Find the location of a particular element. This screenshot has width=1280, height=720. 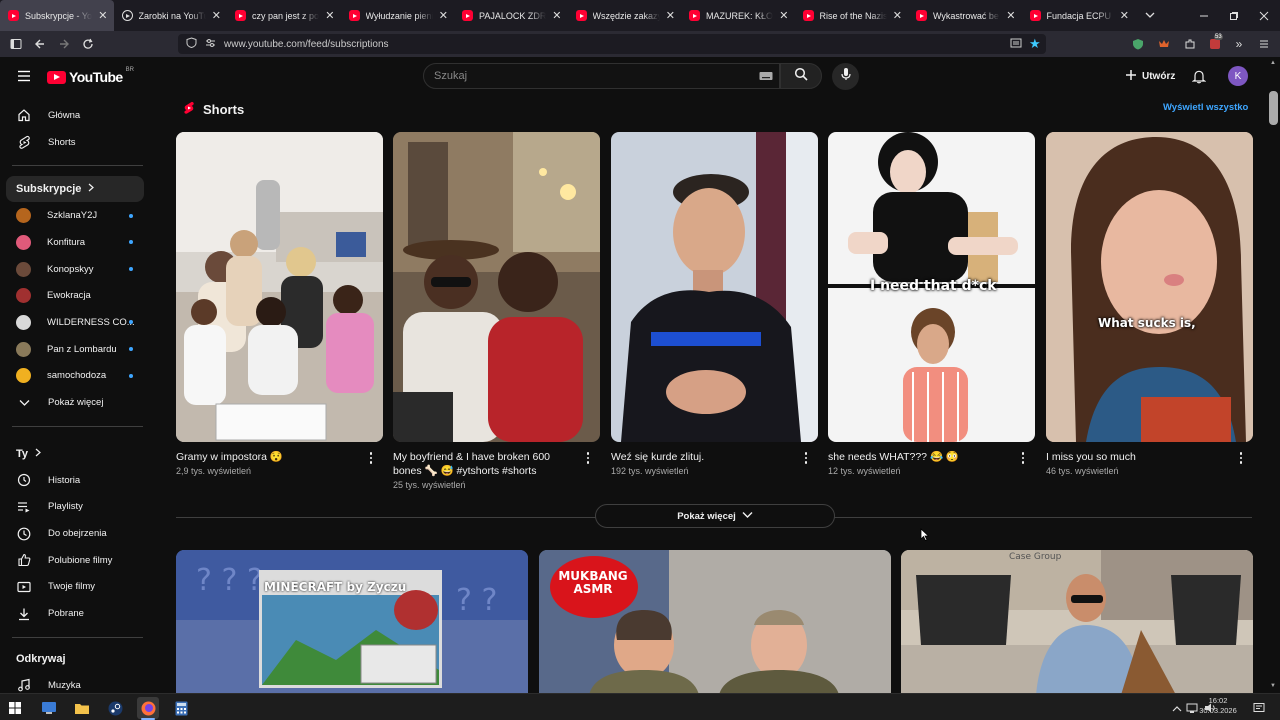

sidebar-item: Twoje filmy is located at coordinates (77, 587).